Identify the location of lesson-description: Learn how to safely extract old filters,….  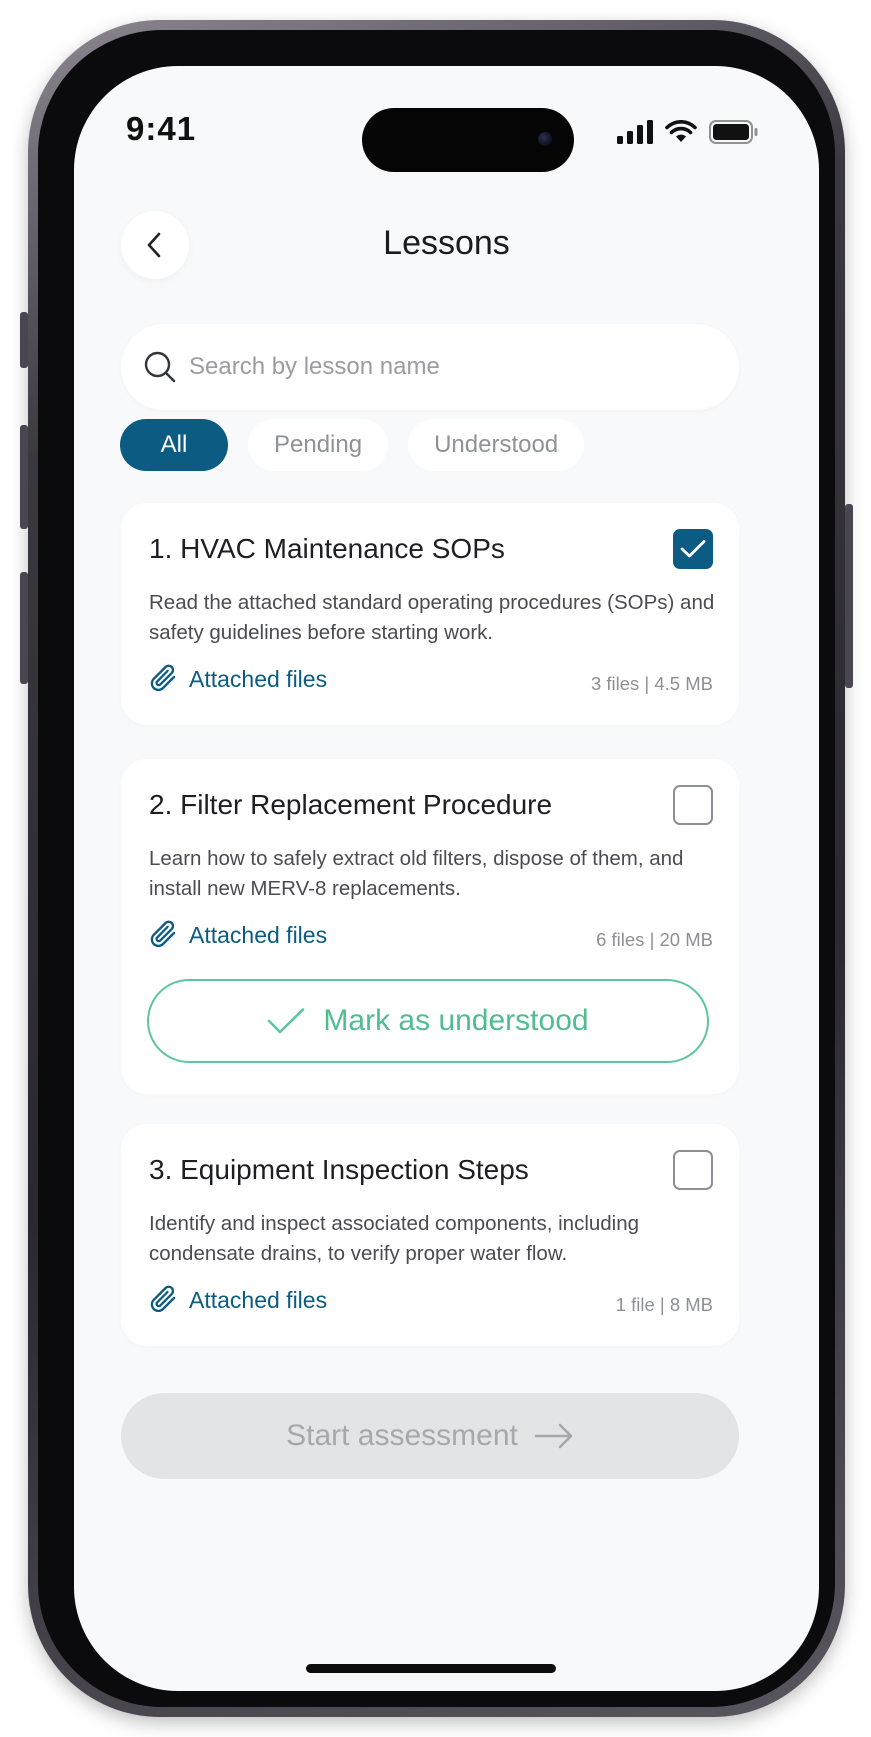
(416, 873).